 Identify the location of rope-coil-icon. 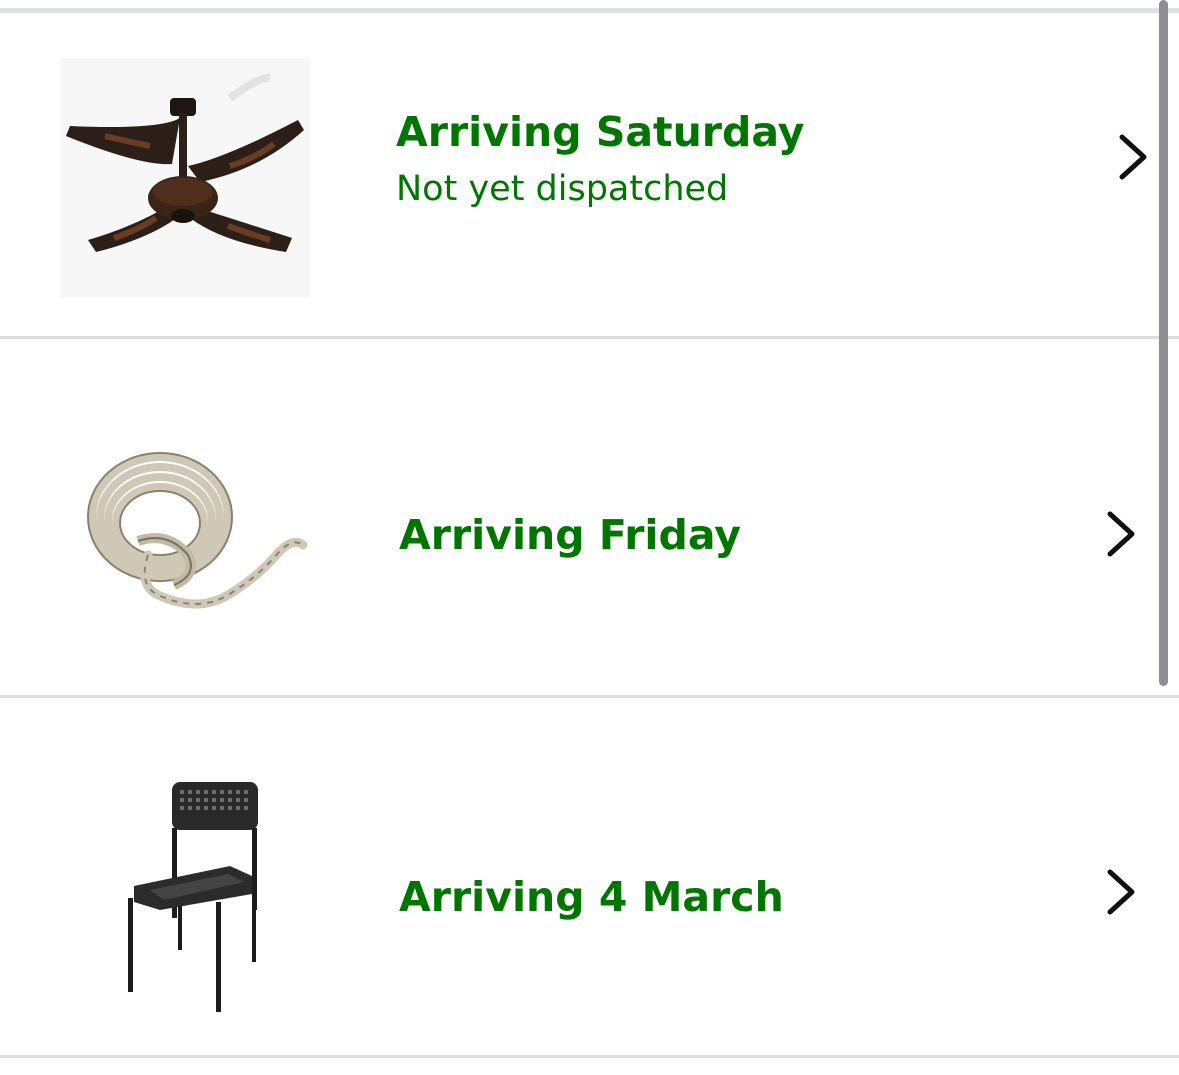
(197, 530).